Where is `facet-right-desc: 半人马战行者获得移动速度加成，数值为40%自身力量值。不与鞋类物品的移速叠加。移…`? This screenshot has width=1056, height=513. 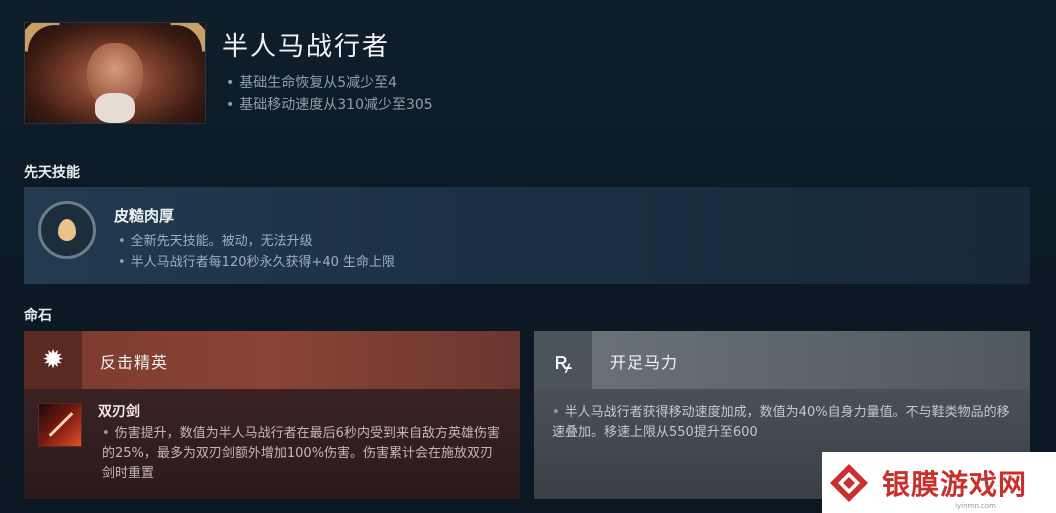 facet-right-desc: 半人马战行者获得移动速度加成，数值为40%自身力量值。不与鞋类物品的移速叠加。移… is located at coordinates (784, 423).